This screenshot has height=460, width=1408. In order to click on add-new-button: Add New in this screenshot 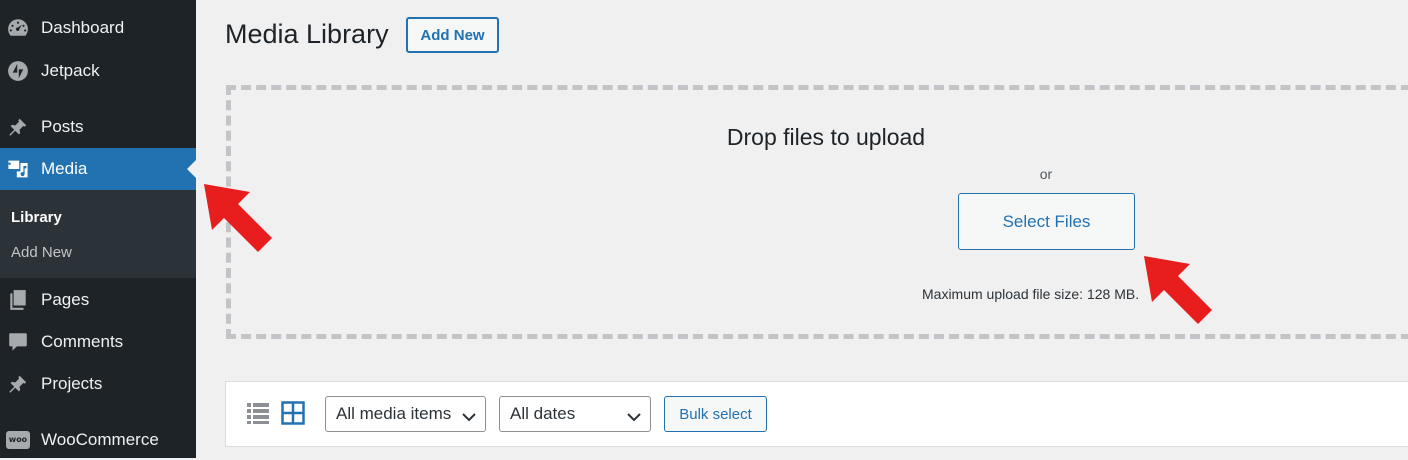, I will do `click(452, 35)`.